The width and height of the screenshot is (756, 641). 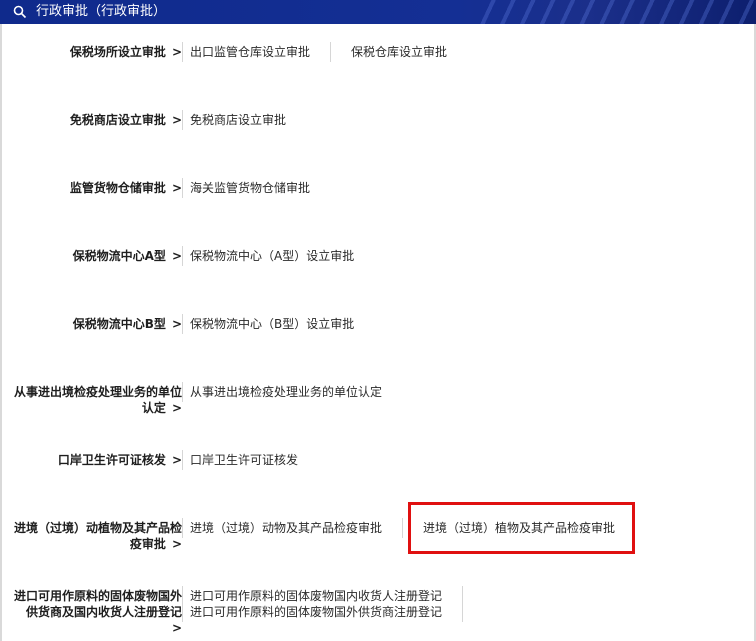 What do you see at coordinates (286, 528) in the screenshot?
I see `item-animal-quarantine: 进境（过境）动物及其产品检疫审批` at bounding box center [286, 528].